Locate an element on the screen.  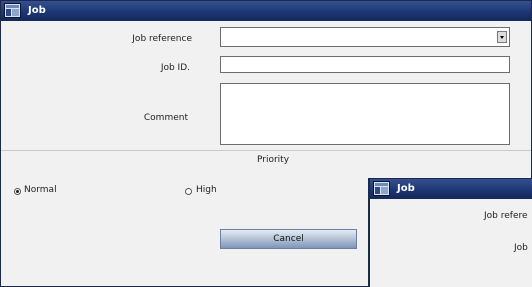
cancel-button: Cancel is located at coordinates (288, 239).